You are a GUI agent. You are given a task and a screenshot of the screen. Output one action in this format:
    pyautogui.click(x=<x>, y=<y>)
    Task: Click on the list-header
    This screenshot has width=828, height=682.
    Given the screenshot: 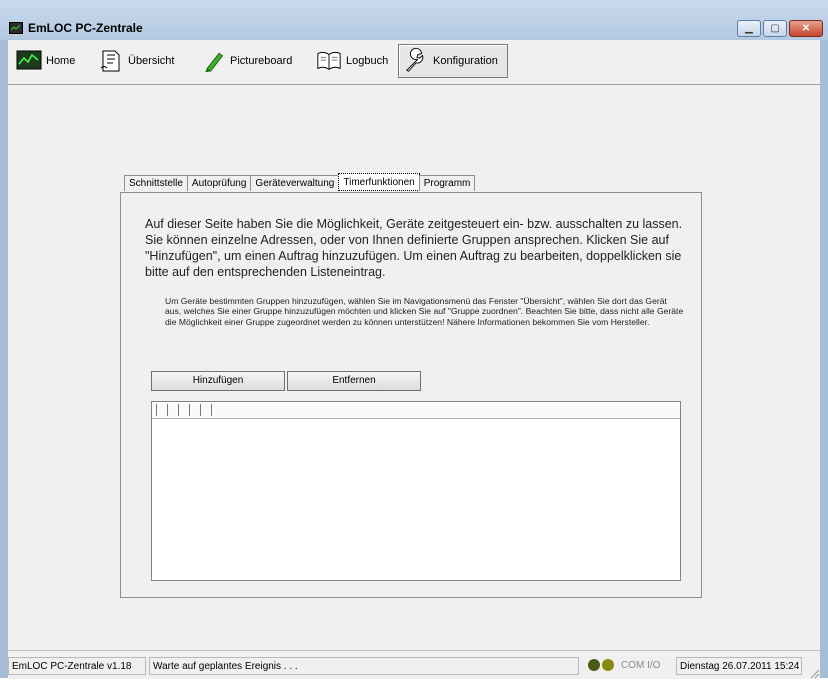 What is the action you would take?
    pyautogui.click(x=416, y=410)
    